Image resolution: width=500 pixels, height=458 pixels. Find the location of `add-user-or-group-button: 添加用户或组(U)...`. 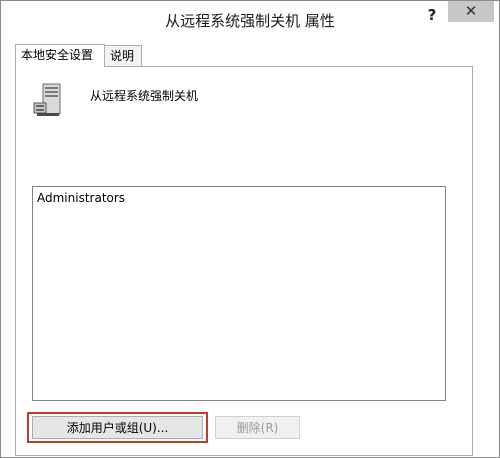

add-user-or-group-button: 添加用户或组(U)... is located at coordinates (117, 427).